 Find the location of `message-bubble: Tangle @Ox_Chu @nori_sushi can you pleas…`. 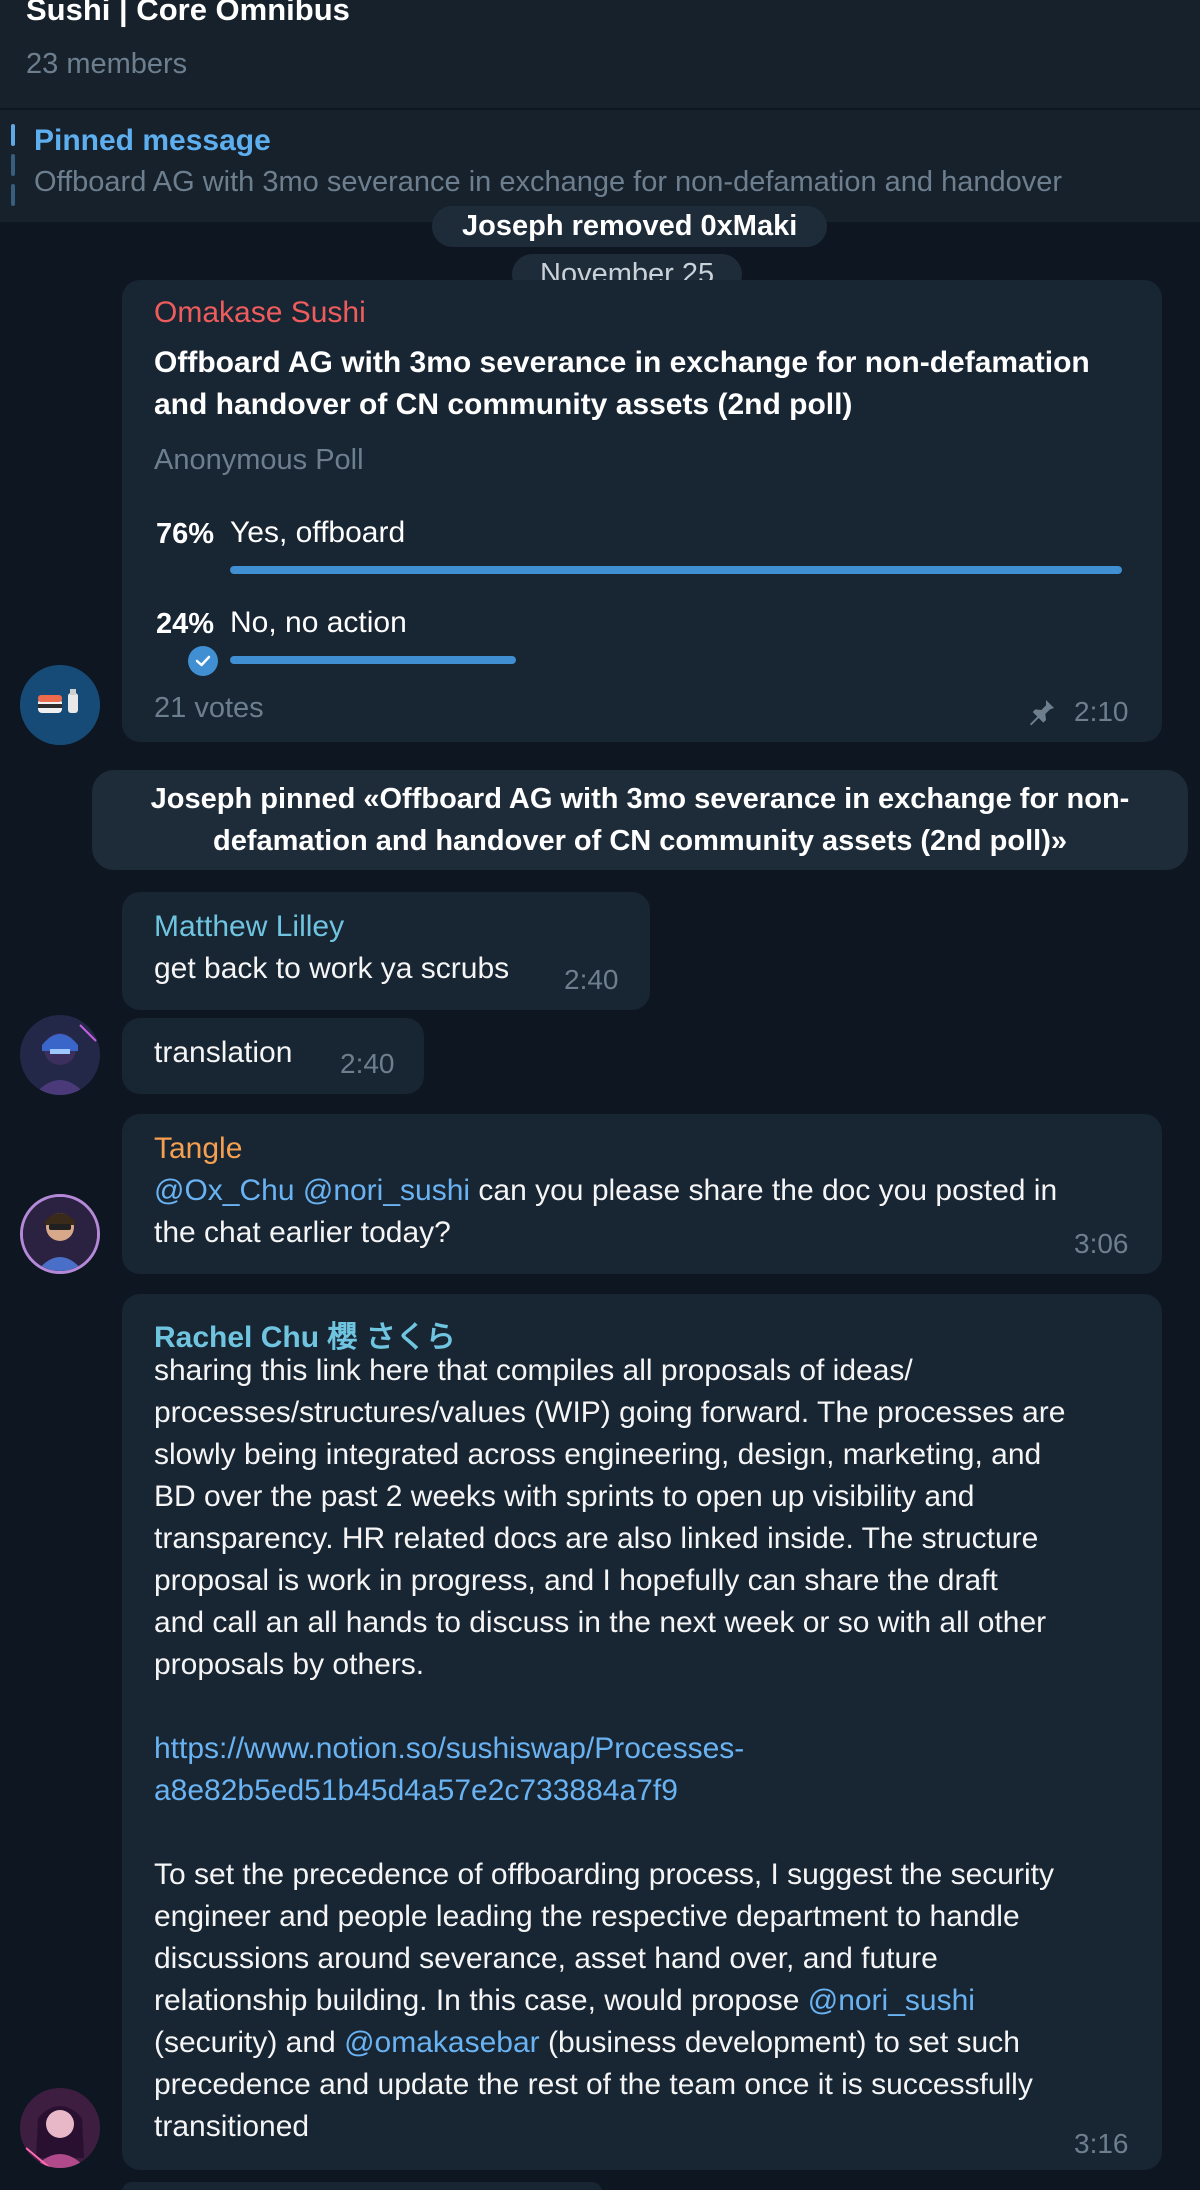

message-bubble: Tangle @Ox_Chu @nori_sushi can you pleas… is located at coordinates (642, 1194).